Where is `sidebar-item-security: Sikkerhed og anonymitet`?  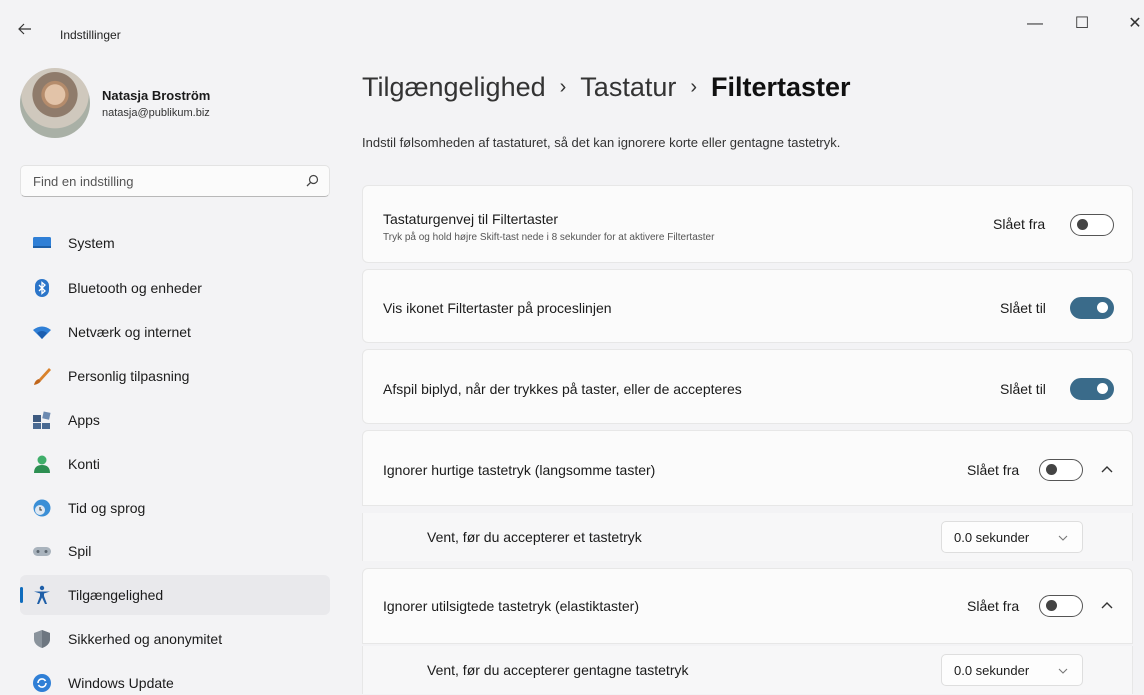
sidebar-item-security: Sikkerhed og anonymitet is located at coordinates (175, 639).